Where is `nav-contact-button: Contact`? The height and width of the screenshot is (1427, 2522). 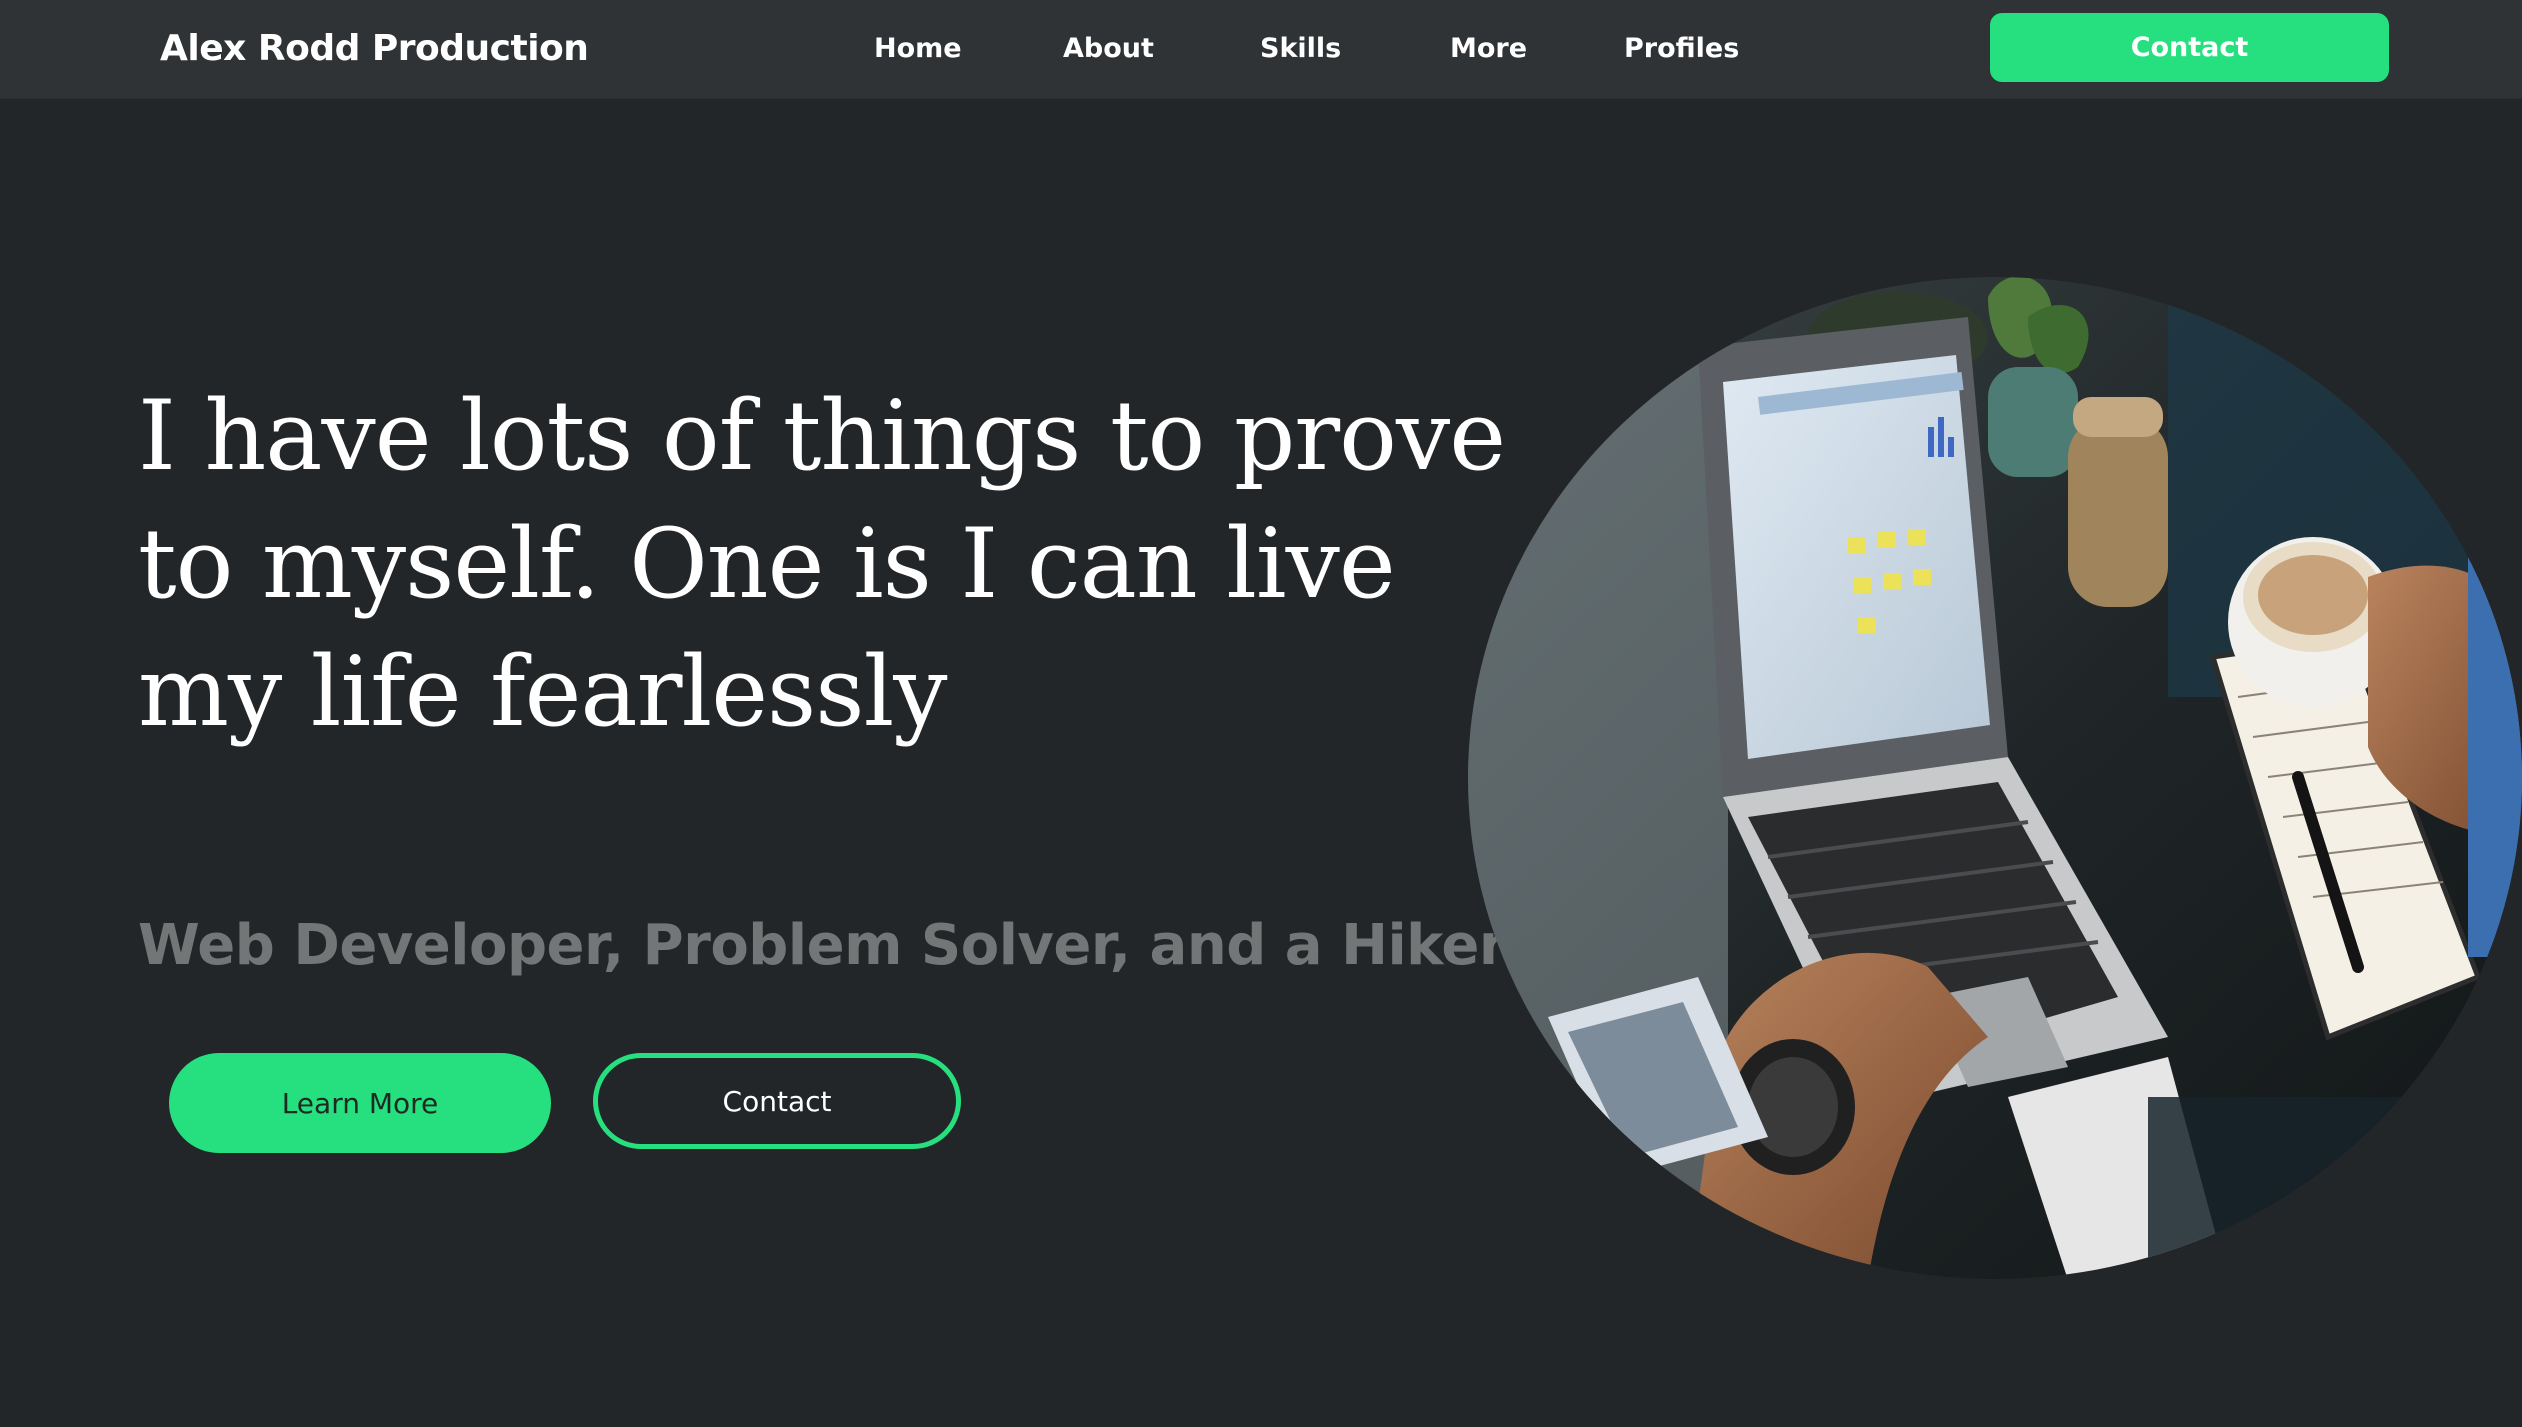 nav-contact-button: Contact is located at coordinates (2189, 47).